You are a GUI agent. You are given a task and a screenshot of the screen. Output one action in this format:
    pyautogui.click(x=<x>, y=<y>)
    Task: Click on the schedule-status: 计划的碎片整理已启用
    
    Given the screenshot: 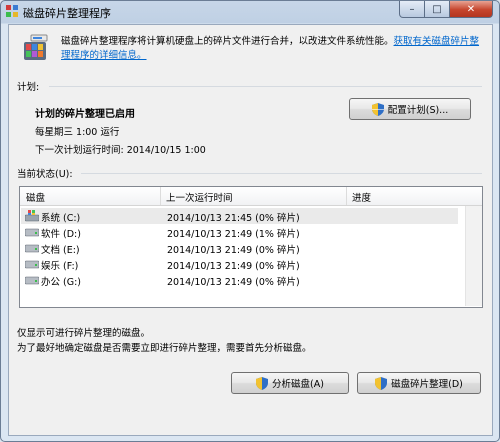 What is the action you would take?
    pyautogui.click(x=85, y=114)
    